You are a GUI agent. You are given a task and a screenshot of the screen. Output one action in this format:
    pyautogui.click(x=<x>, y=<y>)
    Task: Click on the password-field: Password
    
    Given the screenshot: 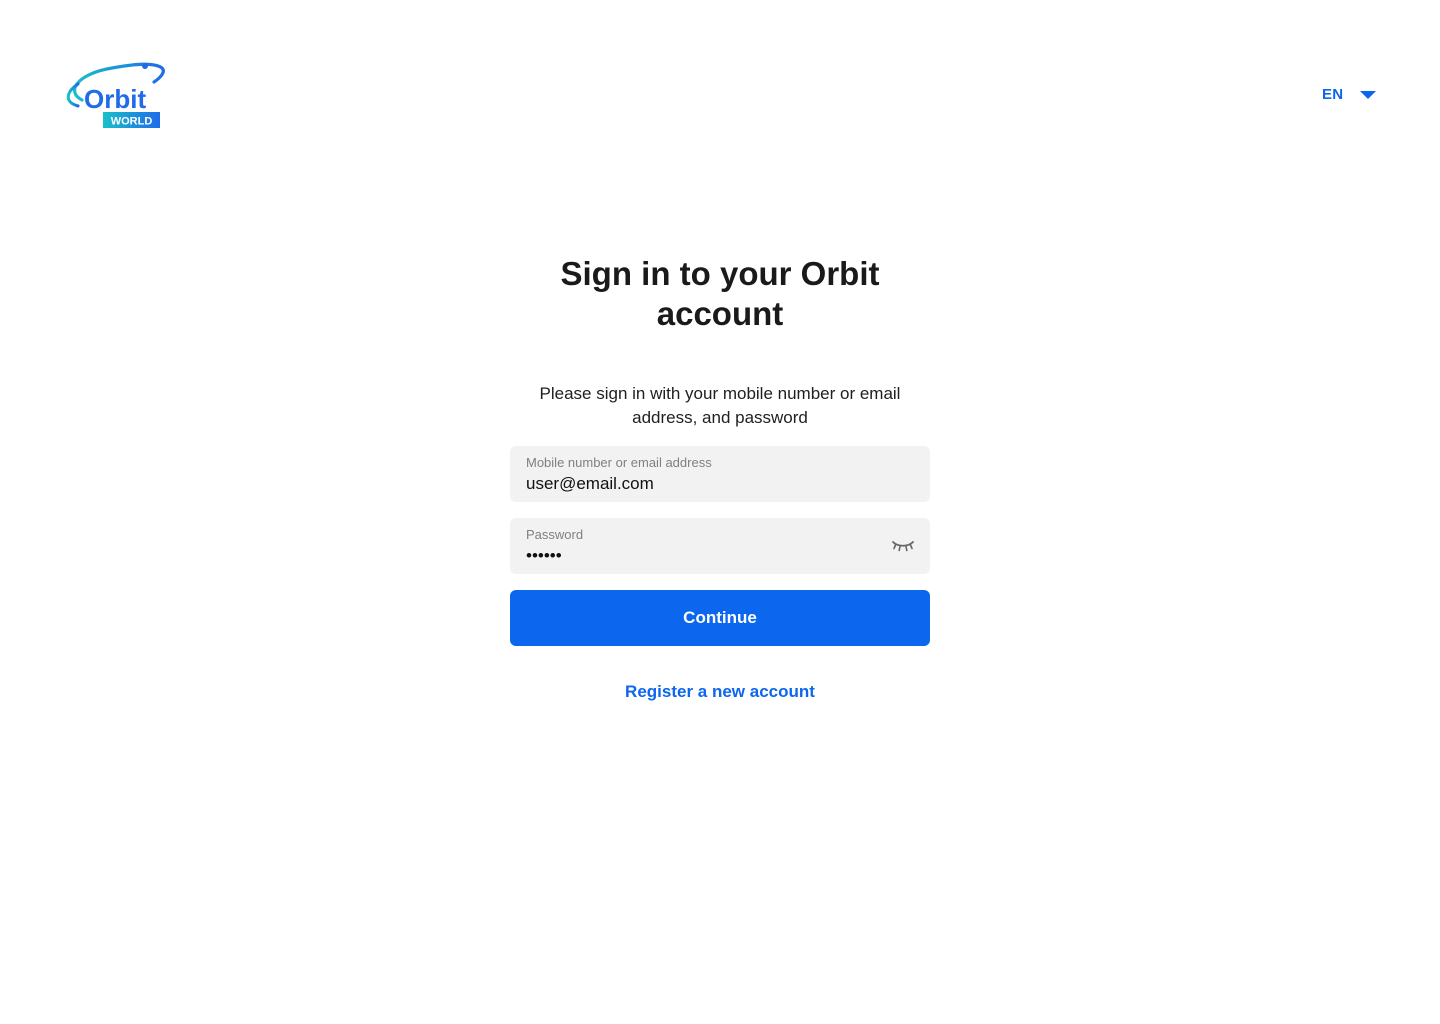 What is the action you would take?
    pyautogui.click(x=720, y=546)
    